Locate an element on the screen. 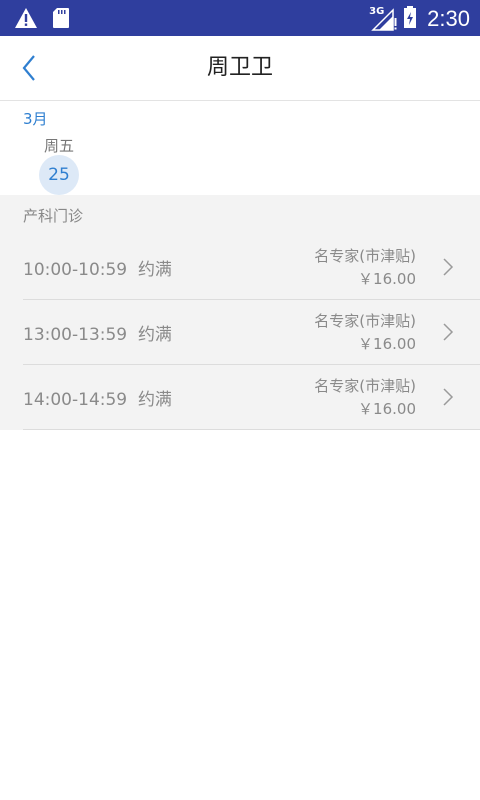  selected-day: 25 is located at coordinates (59, 175).